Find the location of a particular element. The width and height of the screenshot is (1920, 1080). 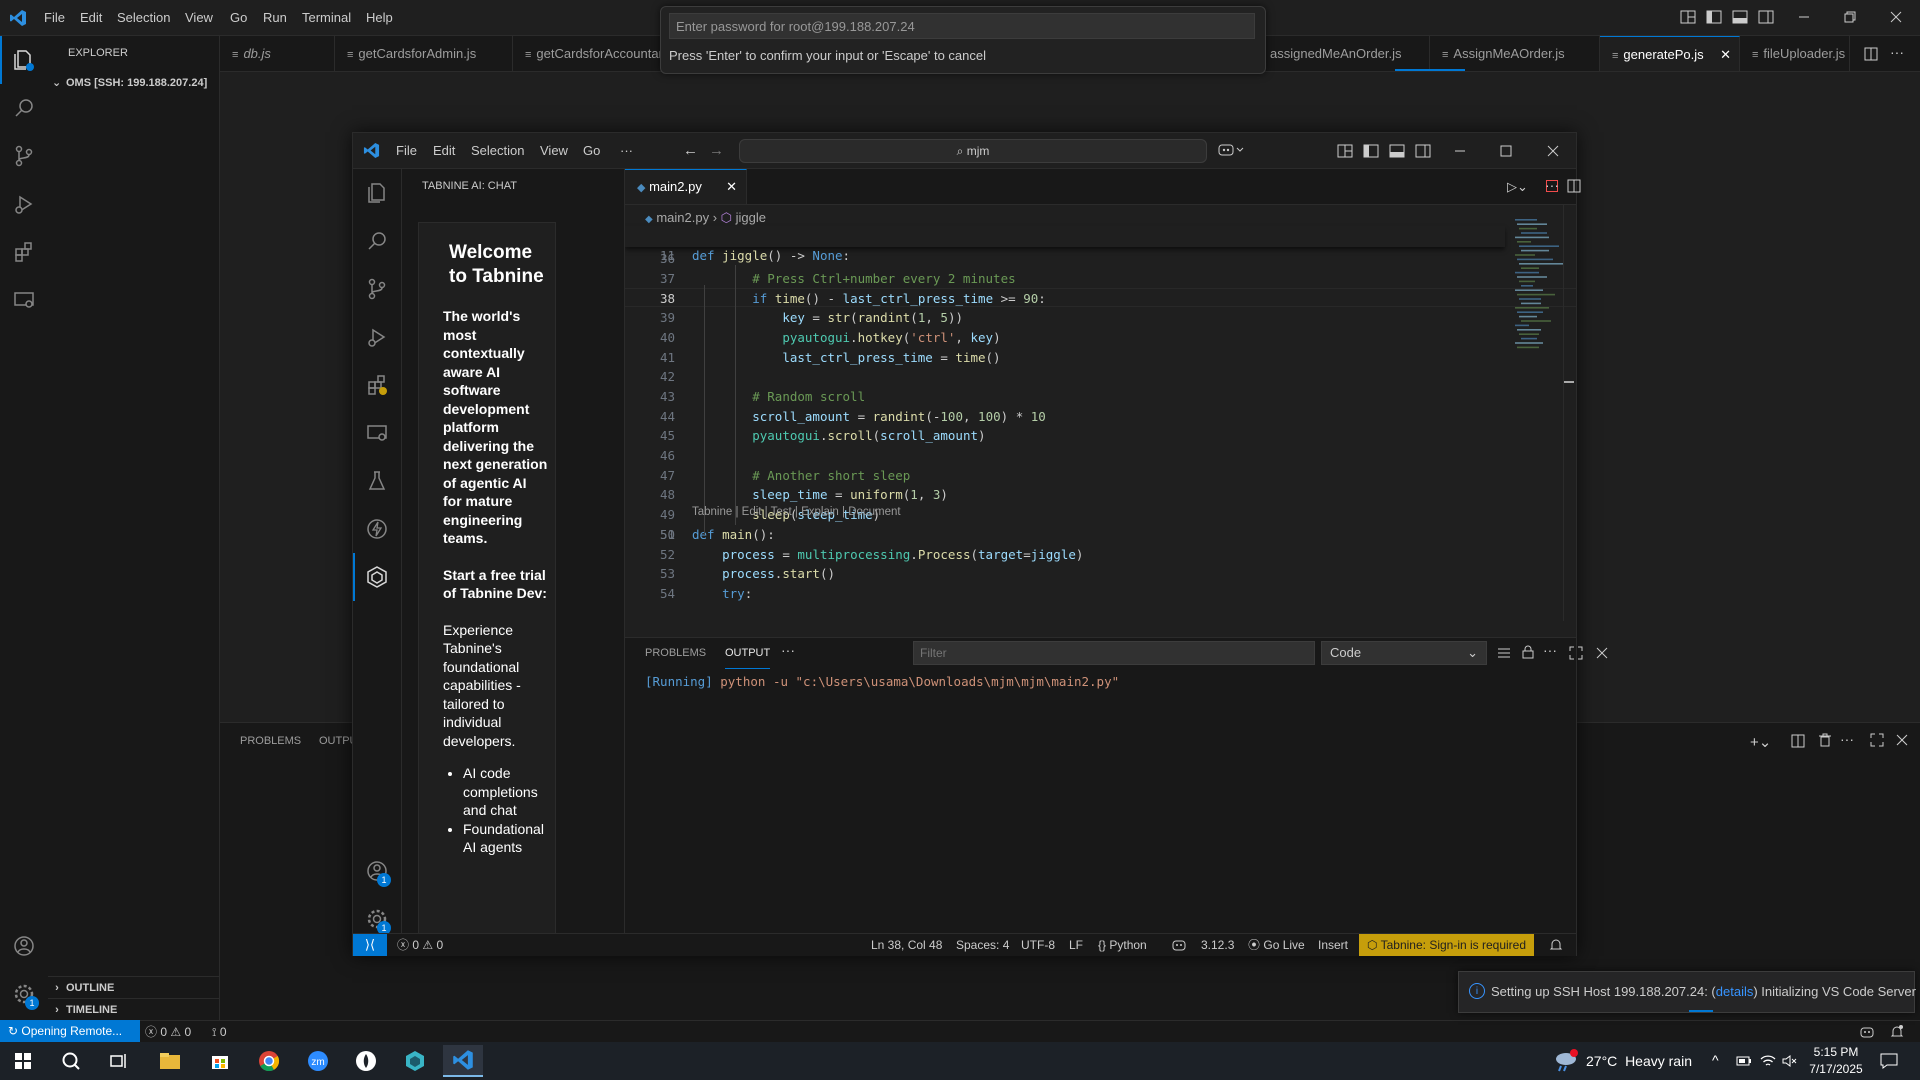

source-control-icon is located at coordinates (24, 156).